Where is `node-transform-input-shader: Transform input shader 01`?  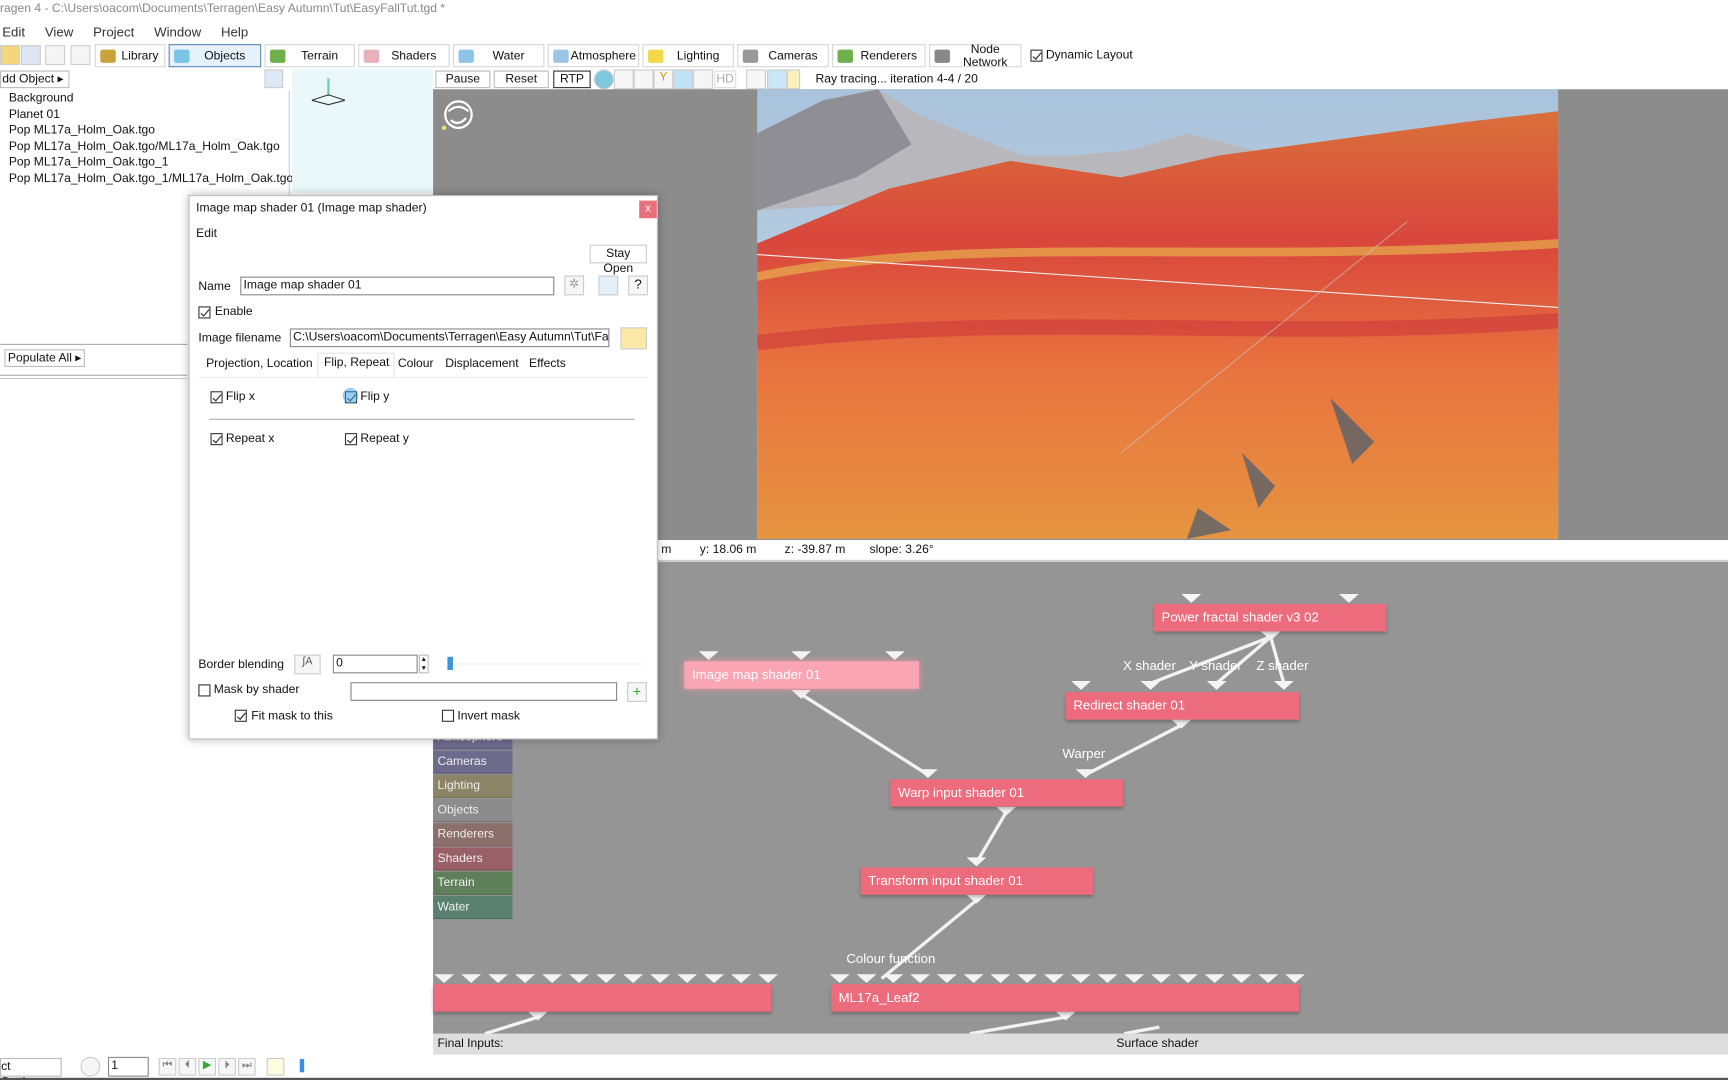 node-transform-input-shader: Transform input shader 01 is located at coordinates (977, 881).